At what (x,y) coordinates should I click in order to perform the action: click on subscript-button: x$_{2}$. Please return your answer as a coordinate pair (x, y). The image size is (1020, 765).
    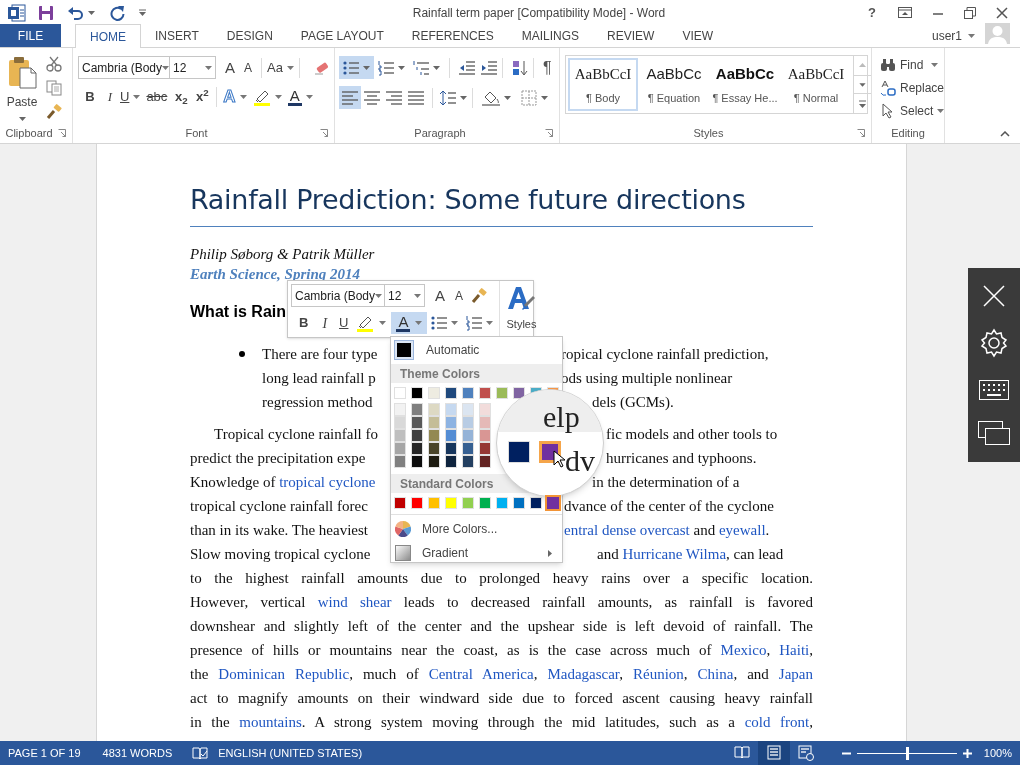
    Looking at the image, I should click on (181, 97).